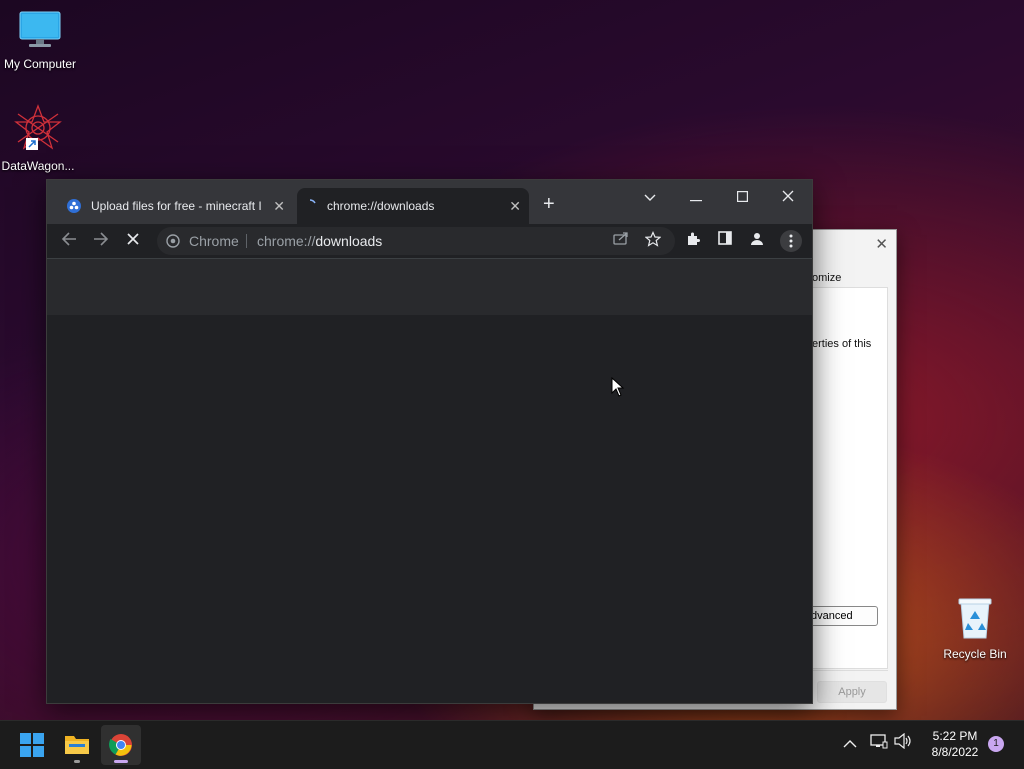 This screenshot has width=1024, height=769. What do you see at coordinates (650, 198) in the screenshot?
I see `tab-search-icon` at bounding box center [650, 198].